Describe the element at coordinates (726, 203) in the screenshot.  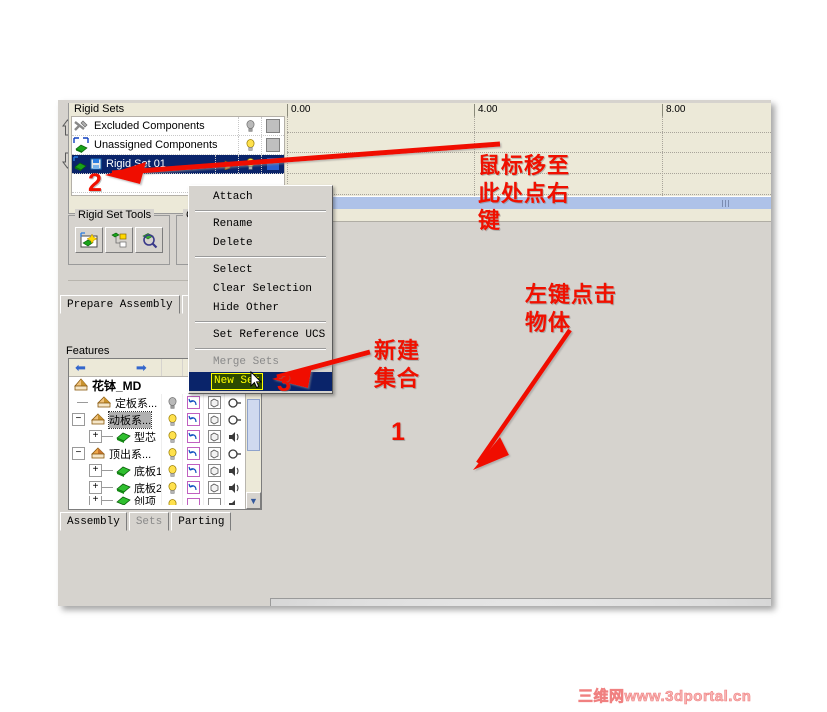
I see `scrollbar-grip` at that location.